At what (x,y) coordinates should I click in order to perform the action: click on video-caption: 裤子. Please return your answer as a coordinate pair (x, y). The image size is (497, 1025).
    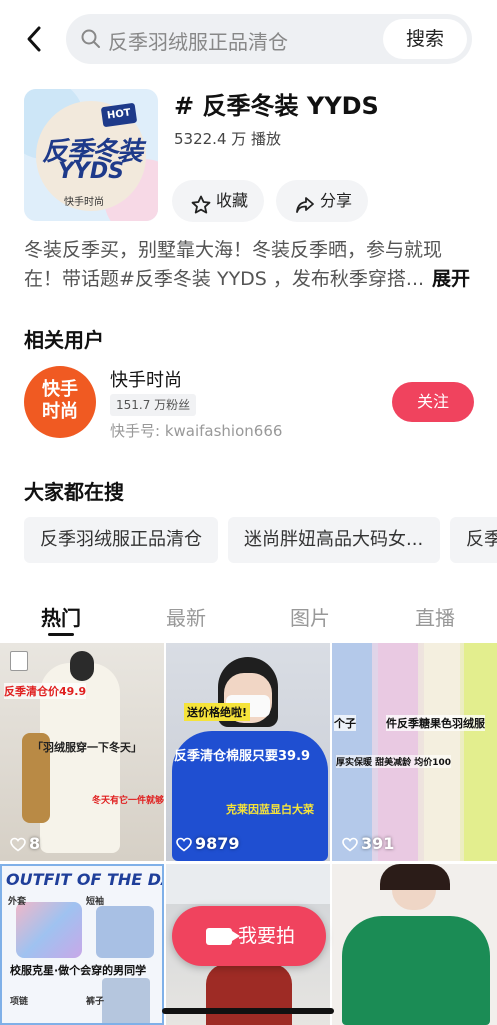
    Looking at the image, I should click on (95, 1002).